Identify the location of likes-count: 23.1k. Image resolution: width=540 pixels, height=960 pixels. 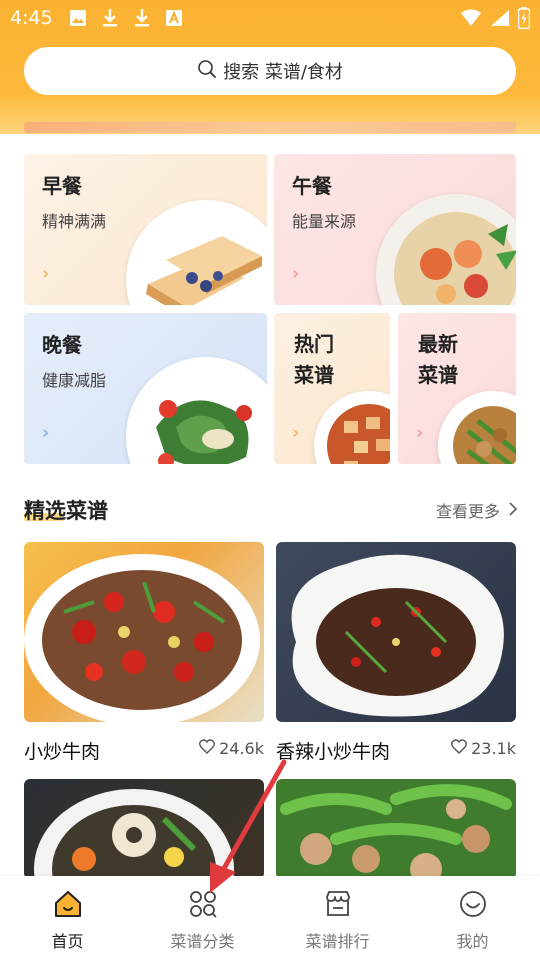
(493, 748).